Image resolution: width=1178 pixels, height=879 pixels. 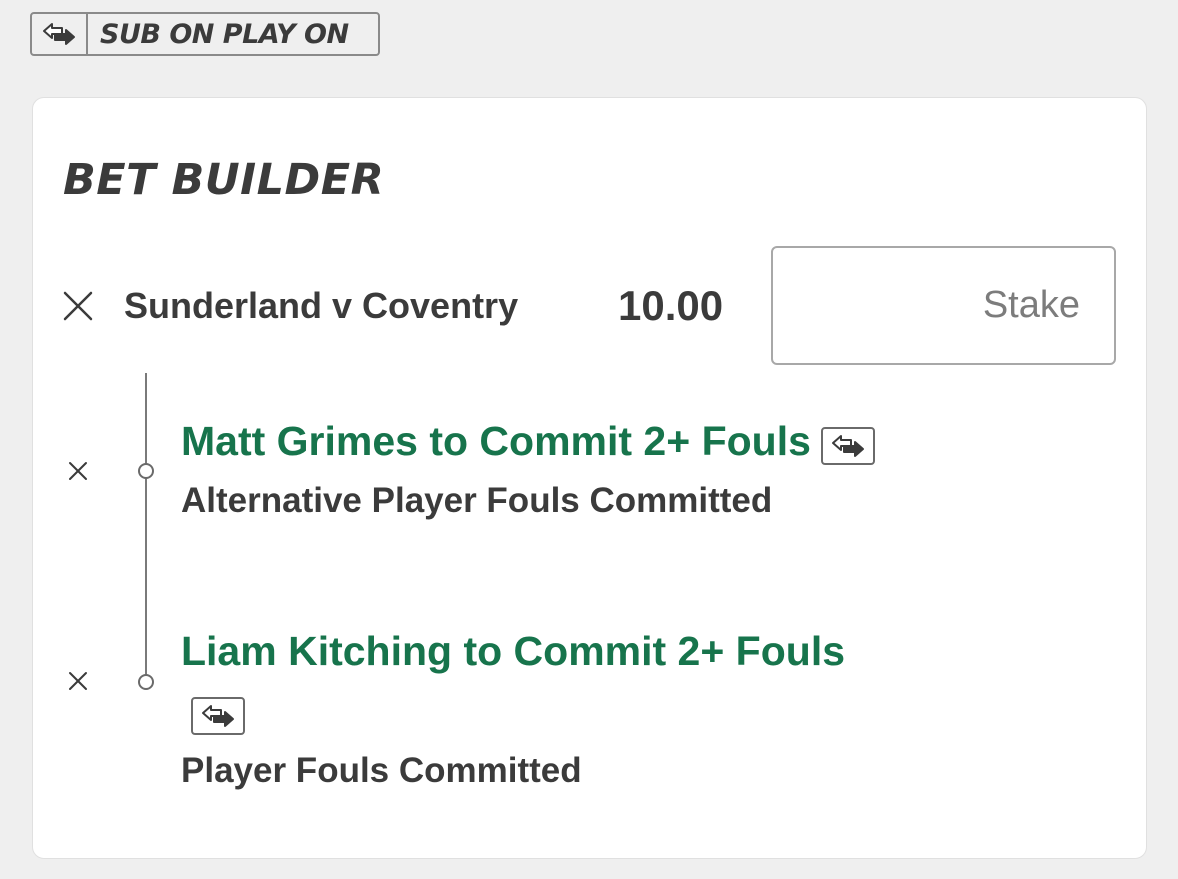 What do you see at coordinates (224, 34) in the screenshot?
I see `sub-on-play-on-label: SUB ON PLAY ON` at bounding box center [224, 34].